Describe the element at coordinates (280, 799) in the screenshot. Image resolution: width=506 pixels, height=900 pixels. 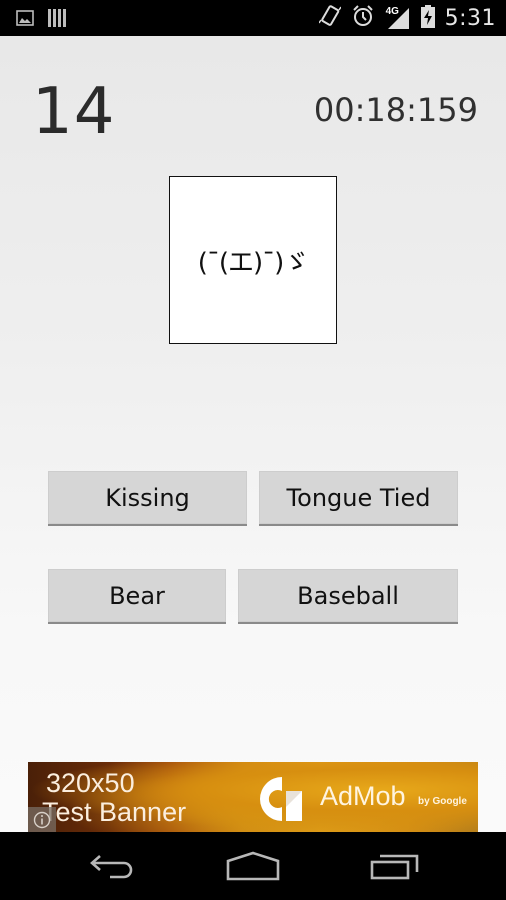
I see `admob-logo-icon` at that location.